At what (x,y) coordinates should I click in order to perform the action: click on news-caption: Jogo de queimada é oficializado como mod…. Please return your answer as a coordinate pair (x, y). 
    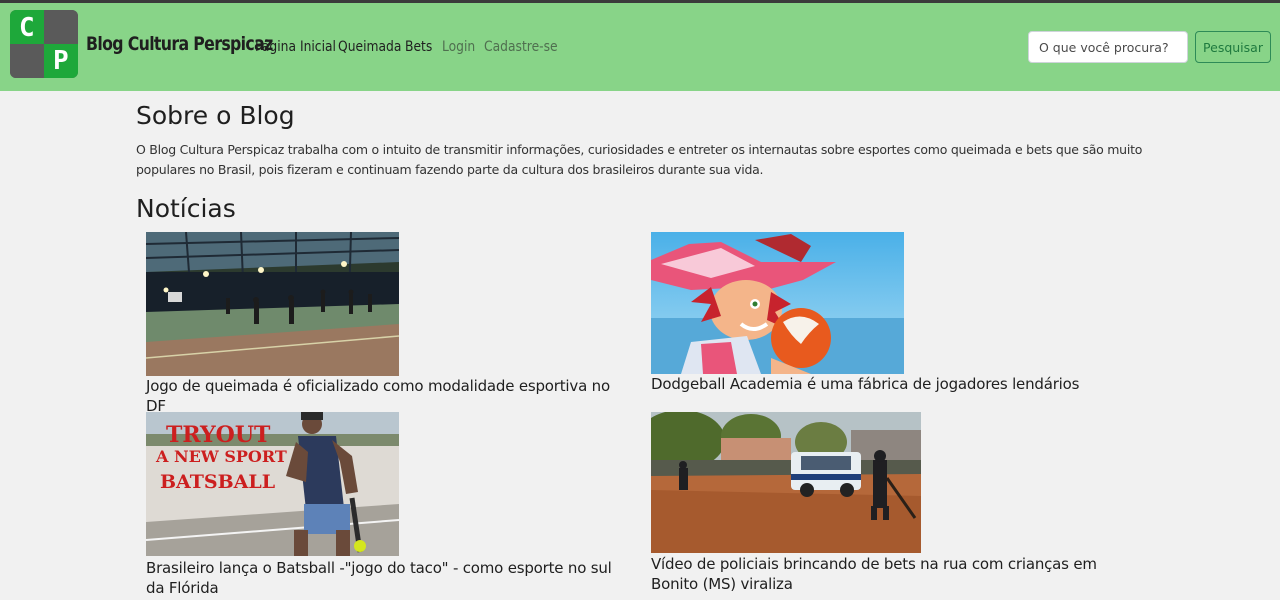
    Looking at the image, I should click on (381, 396).